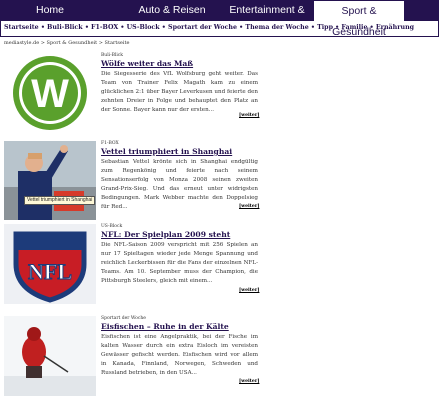  Describe the element at coordinates (179, 63) in the screenshot. I see `article-title-link: Wölfe weiter das Maß` at that location.